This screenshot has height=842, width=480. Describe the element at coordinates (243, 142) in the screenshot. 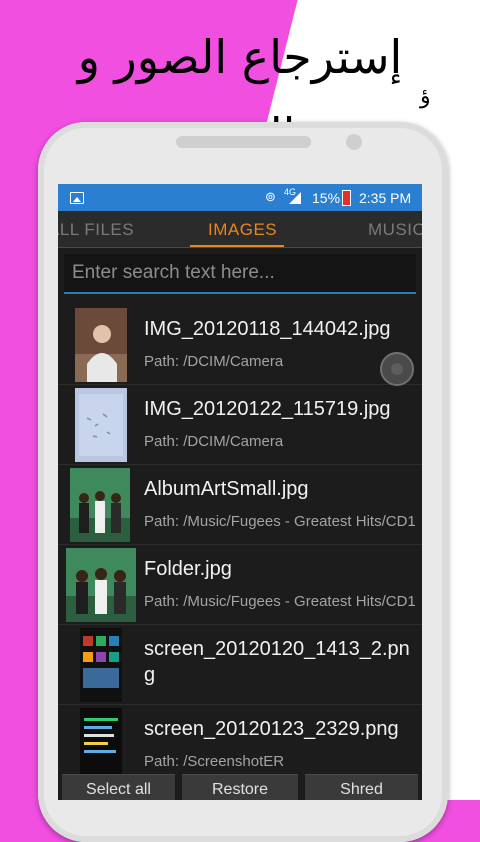

I see `phone-speaker` at that location.